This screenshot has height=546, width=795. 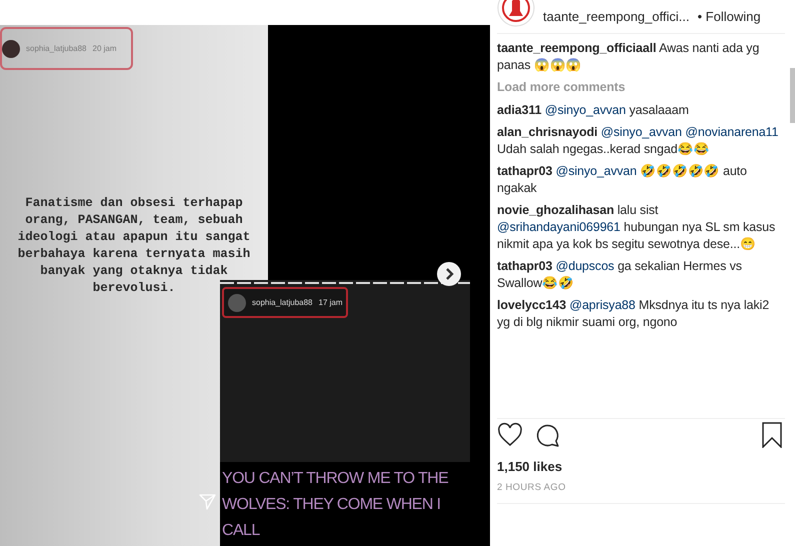 What do you see at coordinates (510, 435) in the screenshot?
I see `heart-icon` at bounding box center [510, 435].